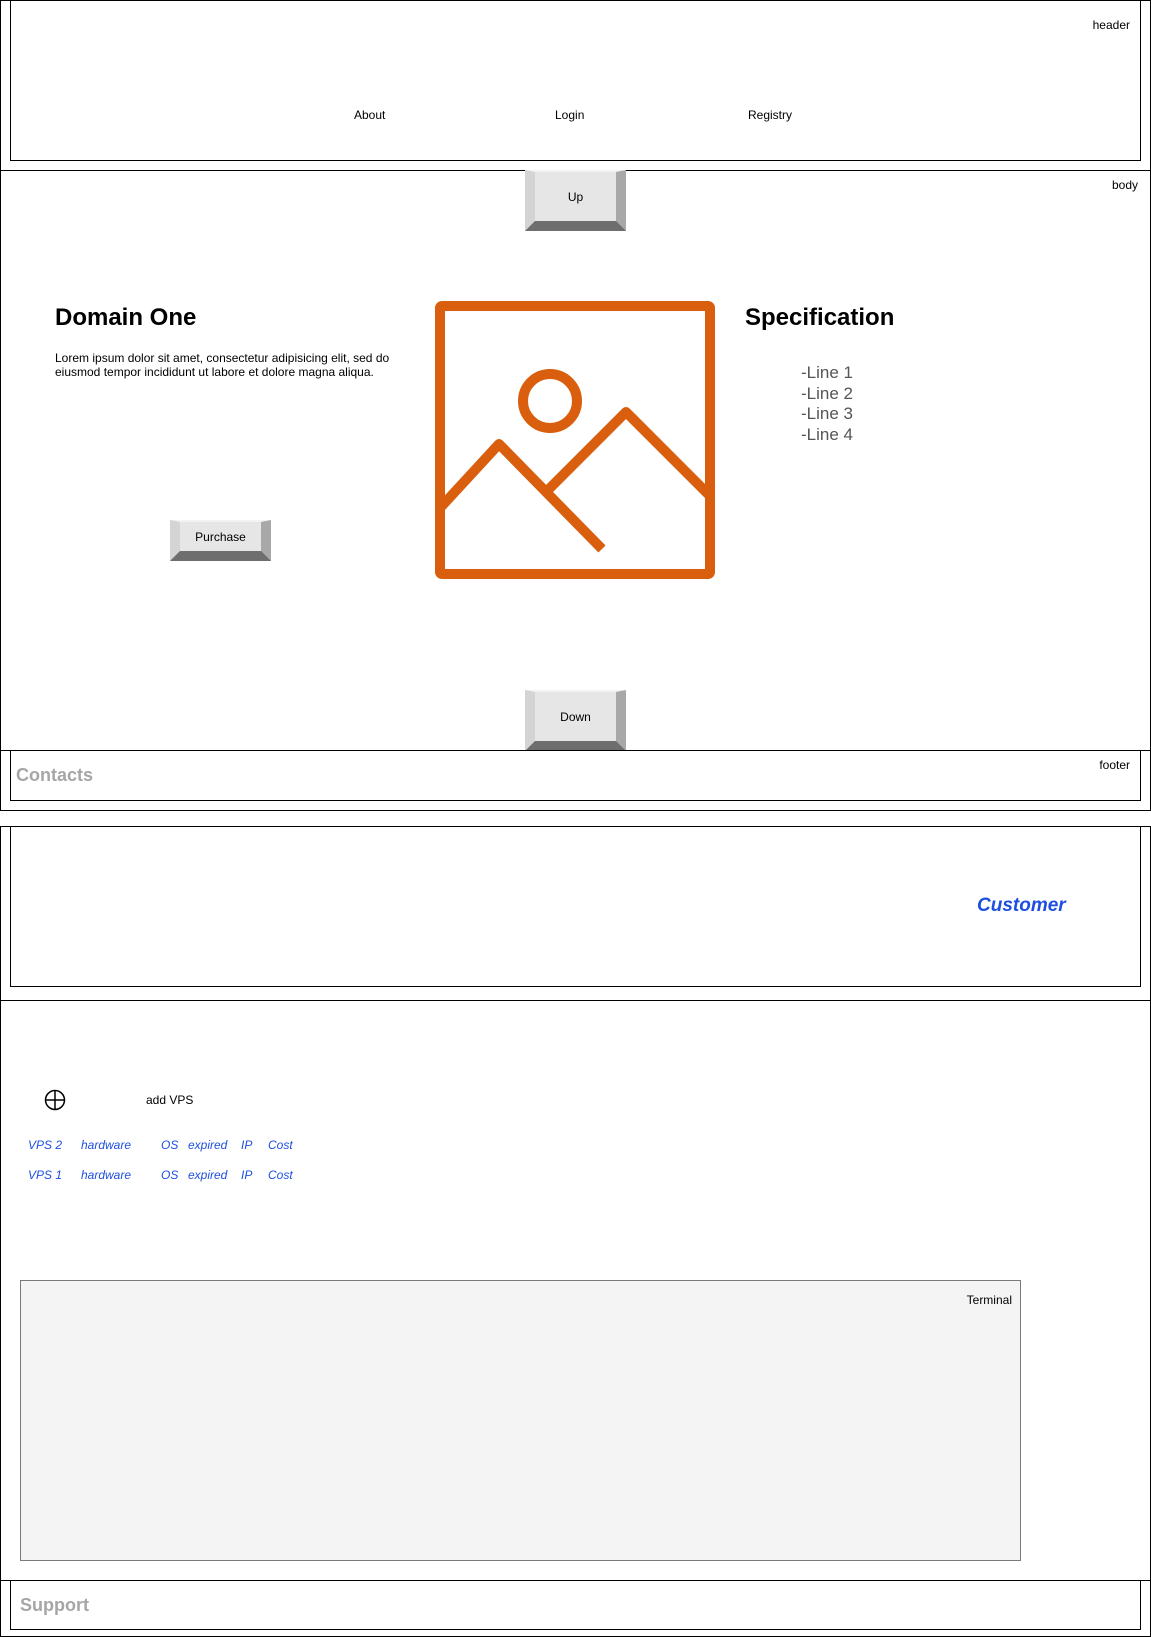  What do you see at coordinates (126, 317) in the screenshot?
I see `product-title: Domain One` at bounding box center [126, 317].